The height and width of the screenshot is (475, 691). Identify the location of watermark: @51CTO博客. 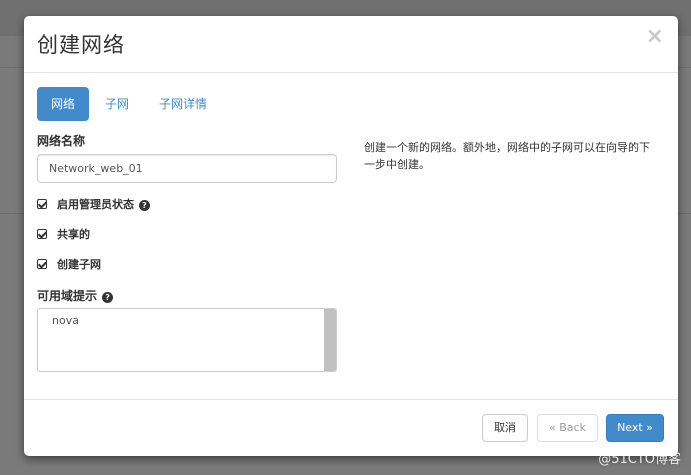
(639, 459).